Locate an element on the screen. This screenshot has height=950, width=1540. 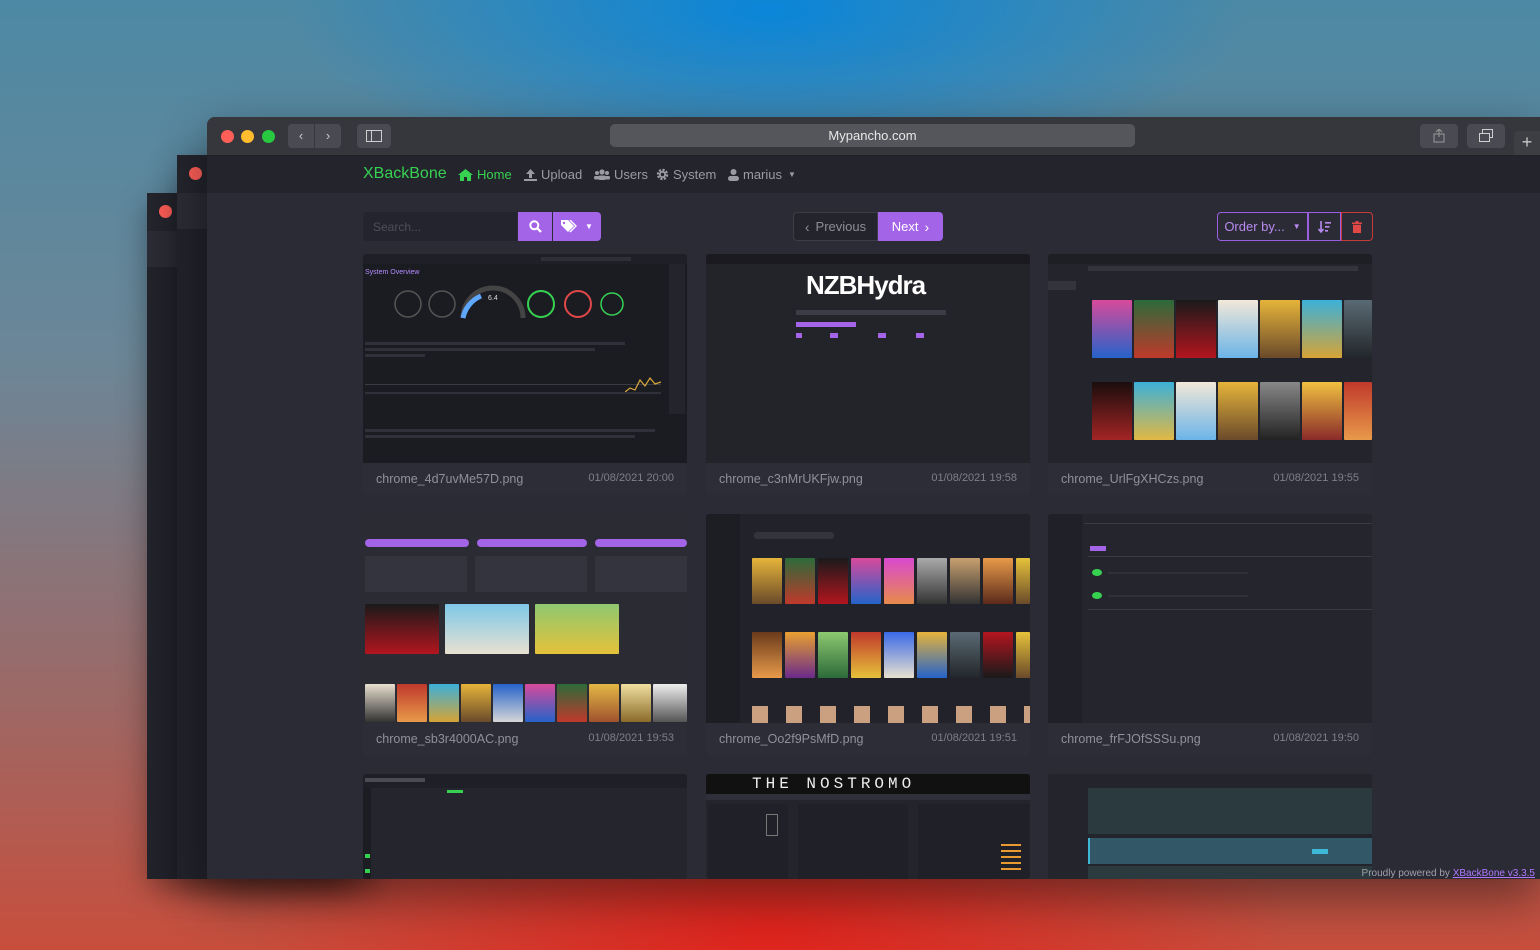
brand-logo: XBackBone is located at coordinates (405, 174).